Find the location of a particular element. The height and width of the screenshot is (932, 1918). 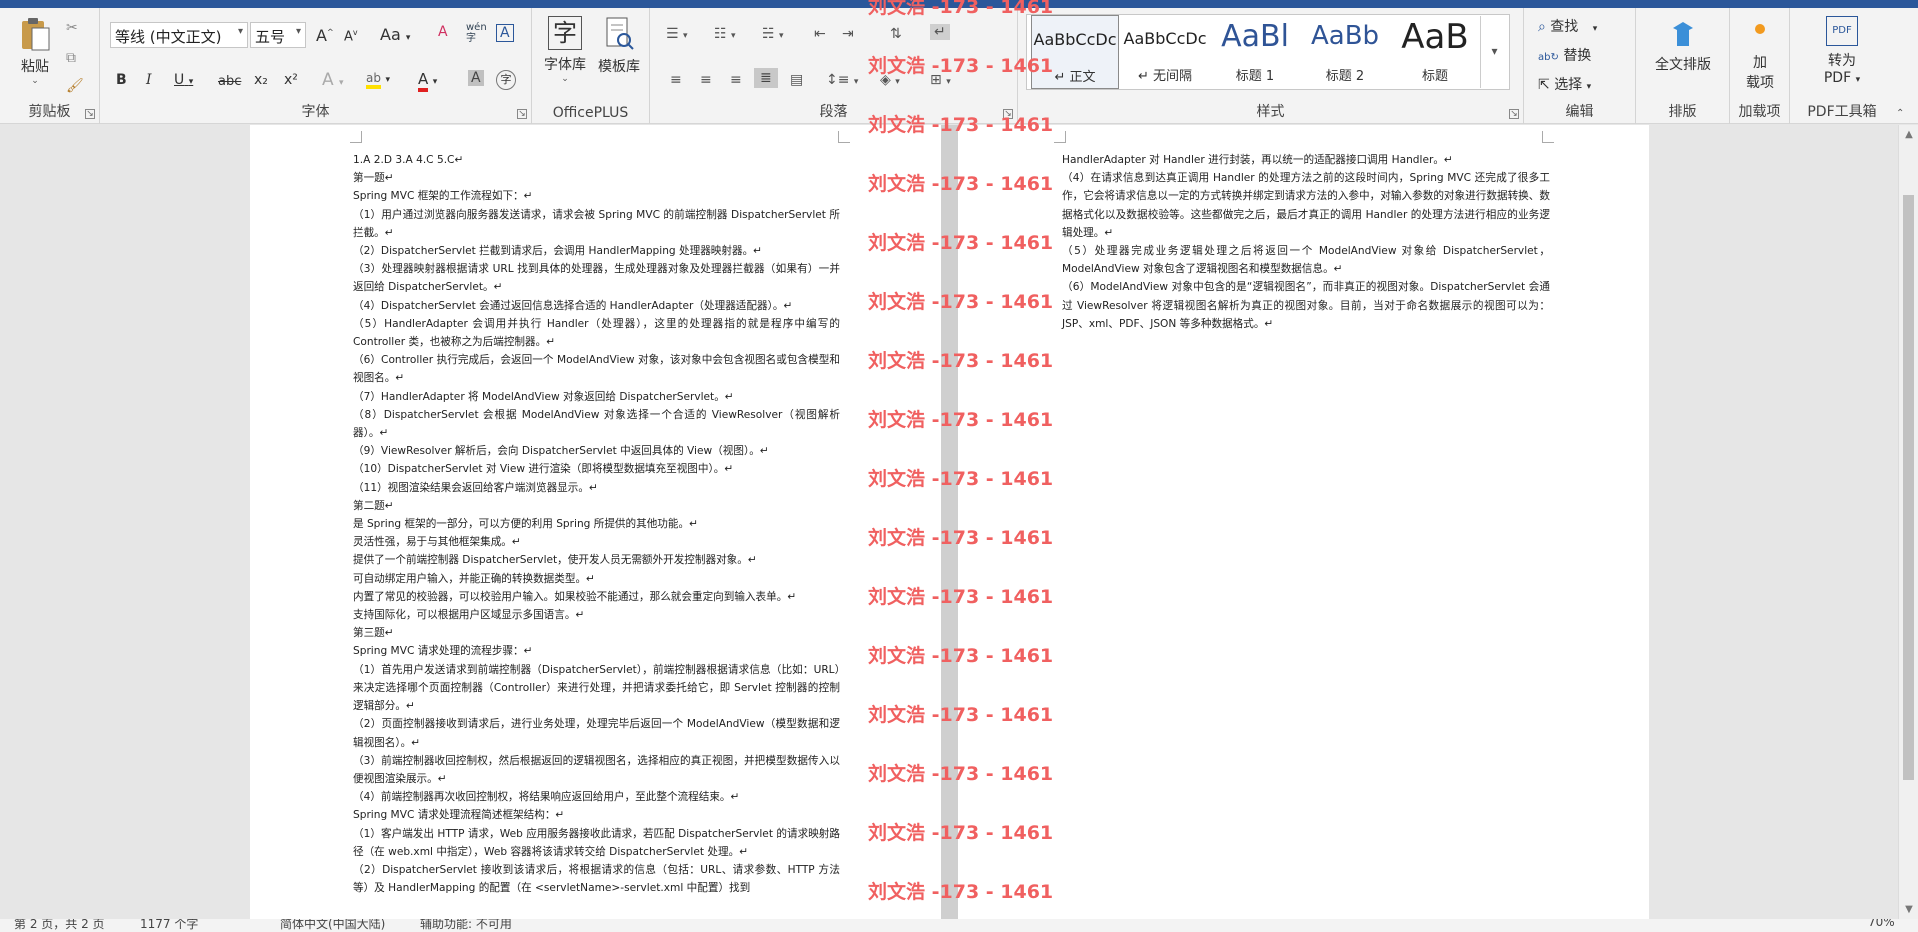

full-layout-button: 全文排版 is located at coordinates (1683, 46).